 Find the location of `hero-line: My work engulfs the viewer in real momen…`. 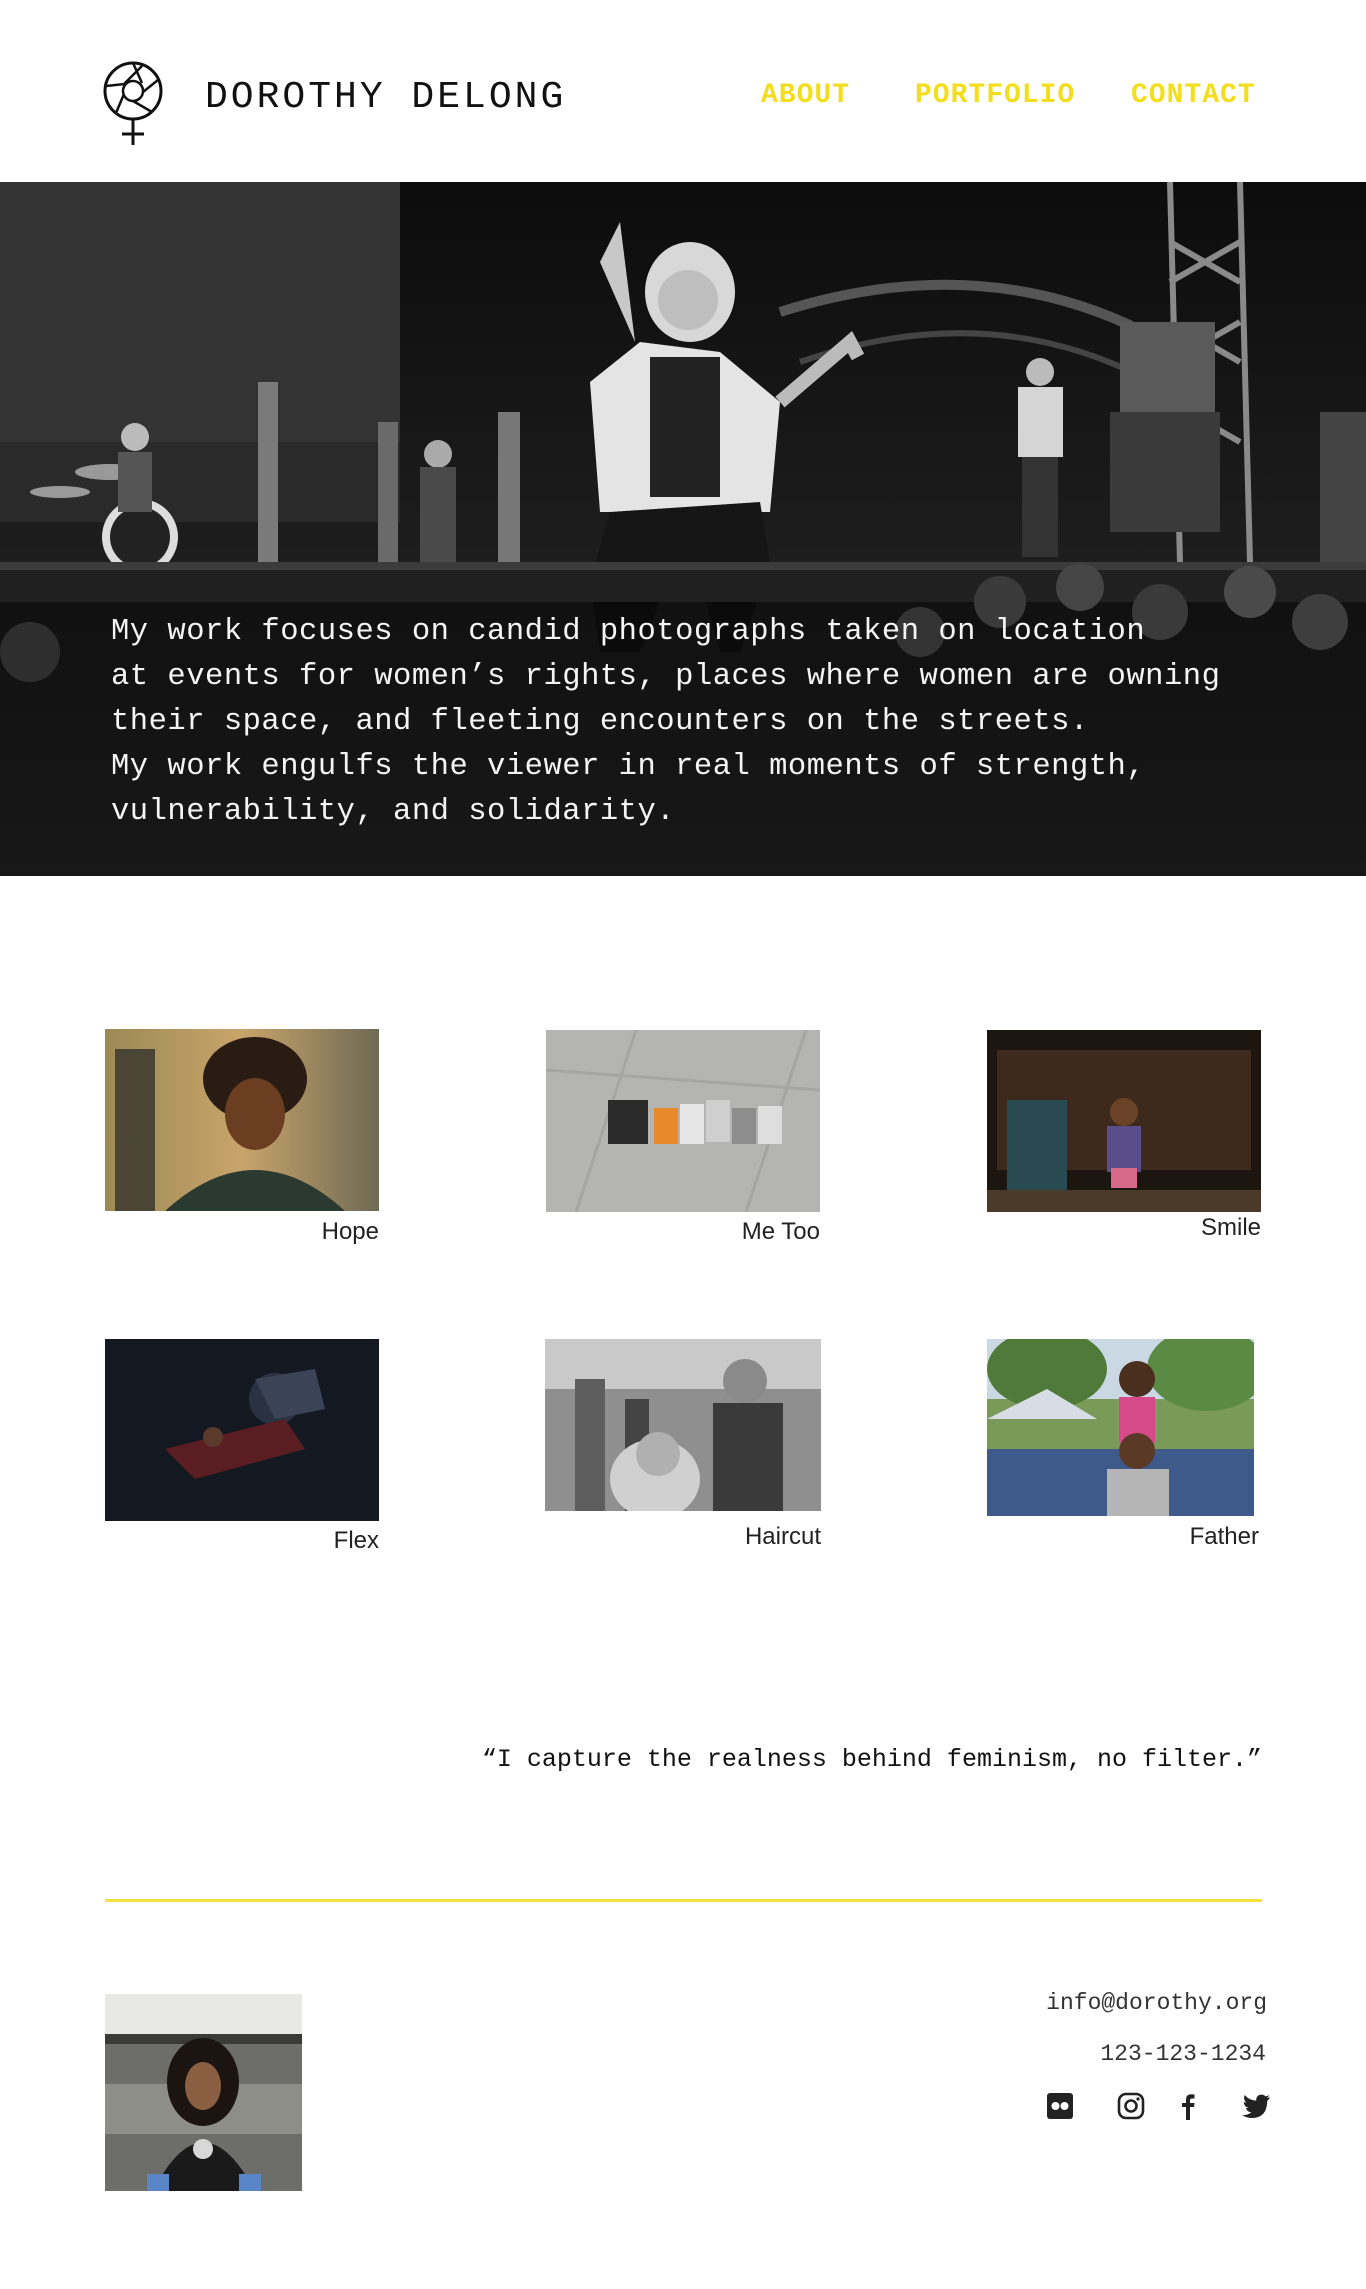

hero-line: My work engulfs the viewer in real momen… is located at coordinates (628, 767).